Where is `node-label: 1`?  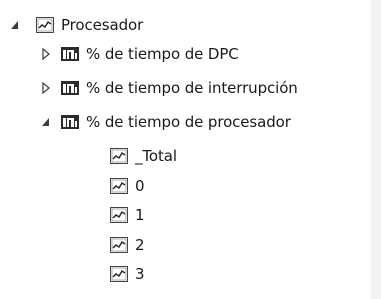 node-label: 1 is located at coordinates (140, 215).